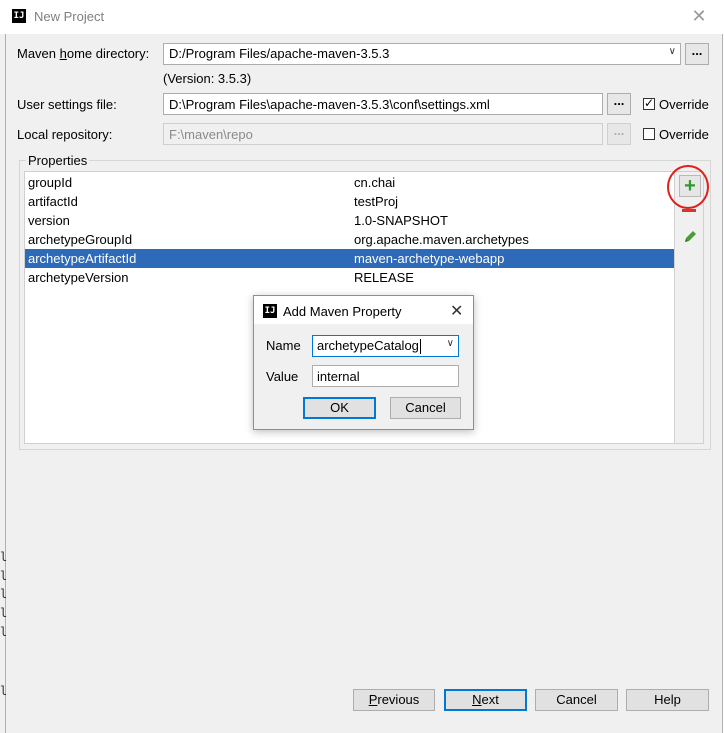  What do you see at coordinates (368, 345) in the screenshot?
I see `name-value: archetypeCatalog` at bounding box center [368, 345].